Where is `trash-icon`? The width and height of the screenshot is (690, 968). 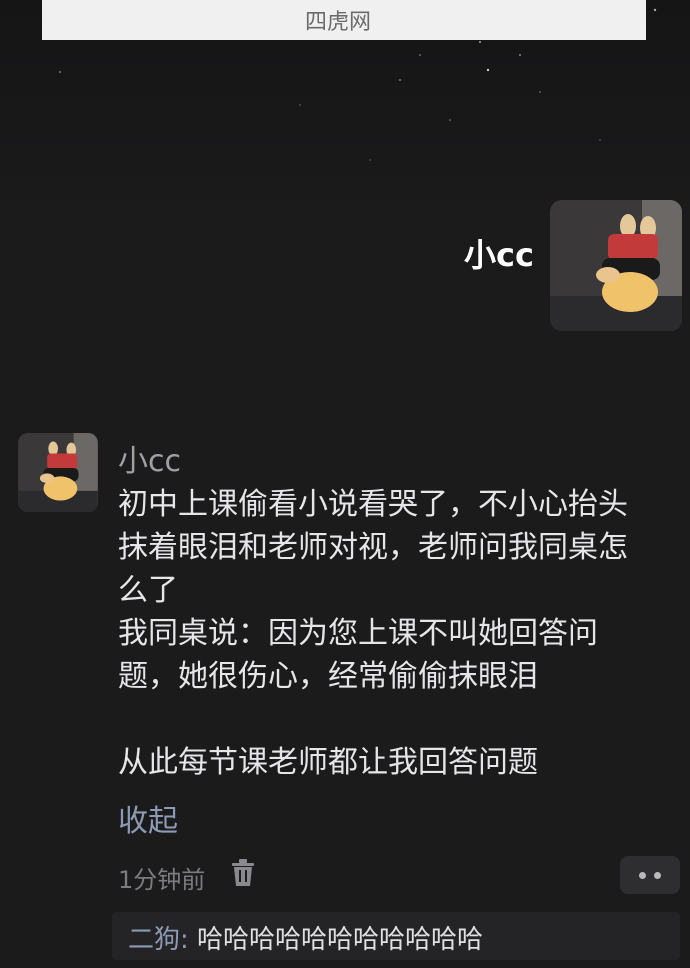 trash-icon is located at coordinates (243, 873).